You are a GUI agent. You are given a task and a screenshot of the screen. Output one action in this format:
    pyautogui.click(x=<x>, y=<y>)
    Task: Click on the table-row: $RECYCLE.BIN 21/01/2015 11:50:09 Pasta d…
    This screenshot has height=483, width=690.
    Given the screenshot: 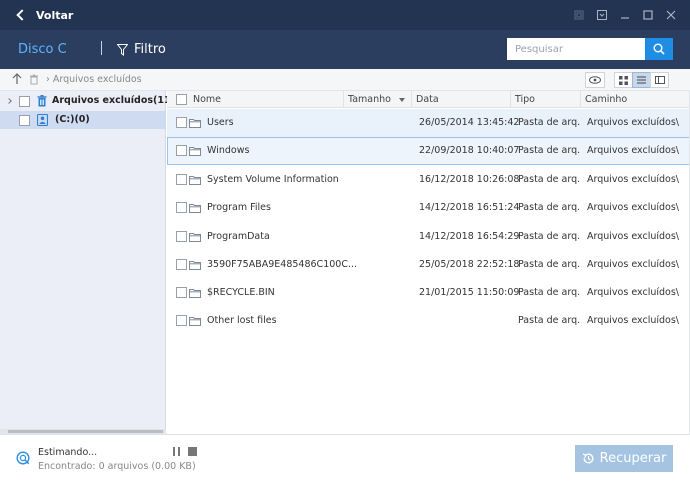 What is the action you would take?
    pyautogui.click(x=428, y=293)
    